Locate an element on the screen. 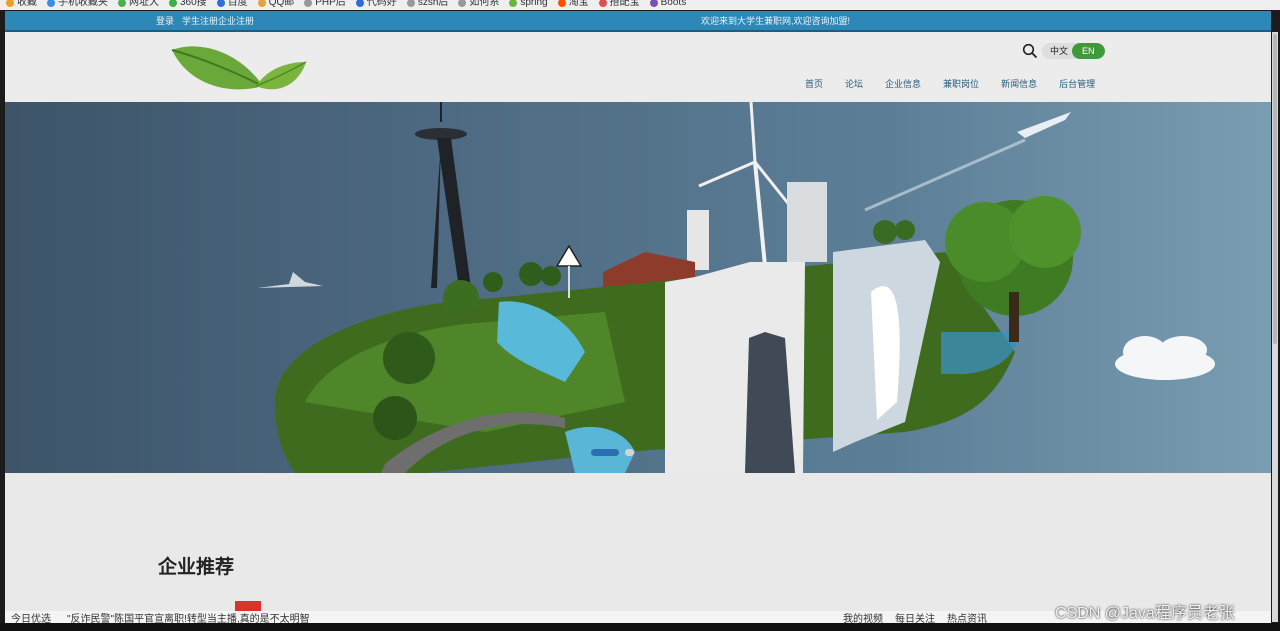 Image resolution: width=1280 pixels, height=631 pixels. search-icon is located at coordinates (1030, 51).